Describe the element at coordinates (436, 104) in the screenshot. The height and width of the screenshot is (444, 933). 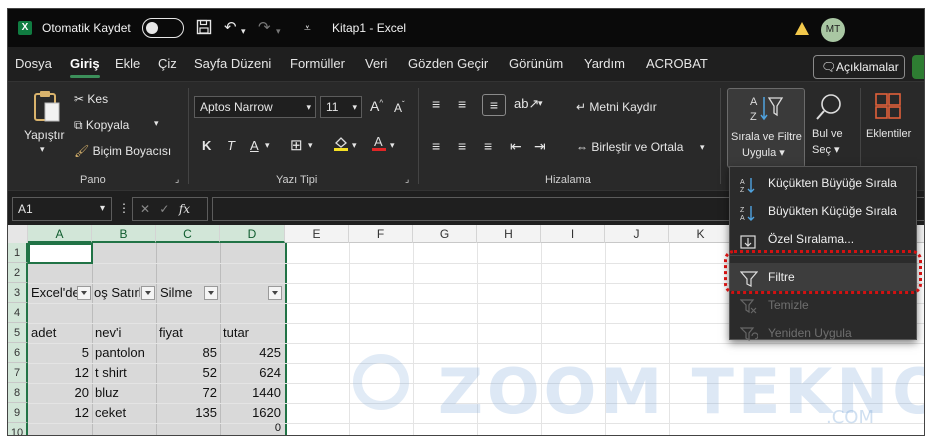
I see `align-top-icon: ≡` at that location.